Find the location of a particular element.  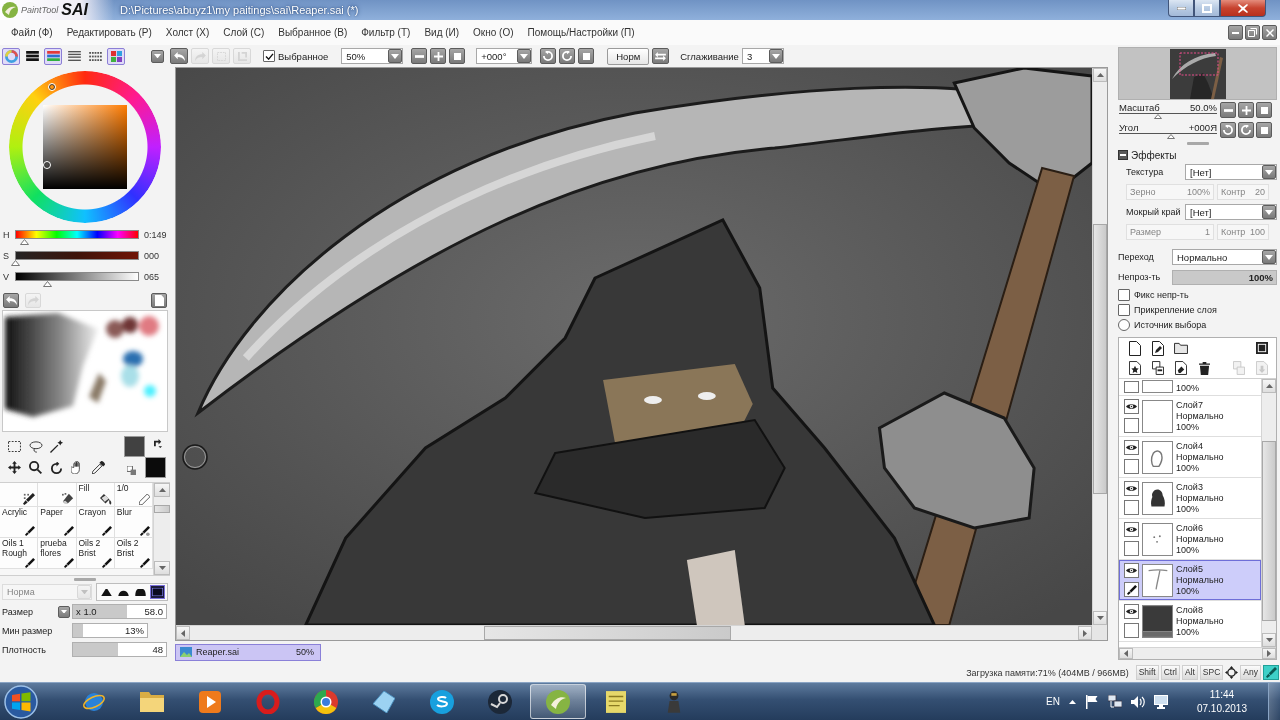

layer-row: Слой3 Нормально 100% is located at coordinates (1190, 498).